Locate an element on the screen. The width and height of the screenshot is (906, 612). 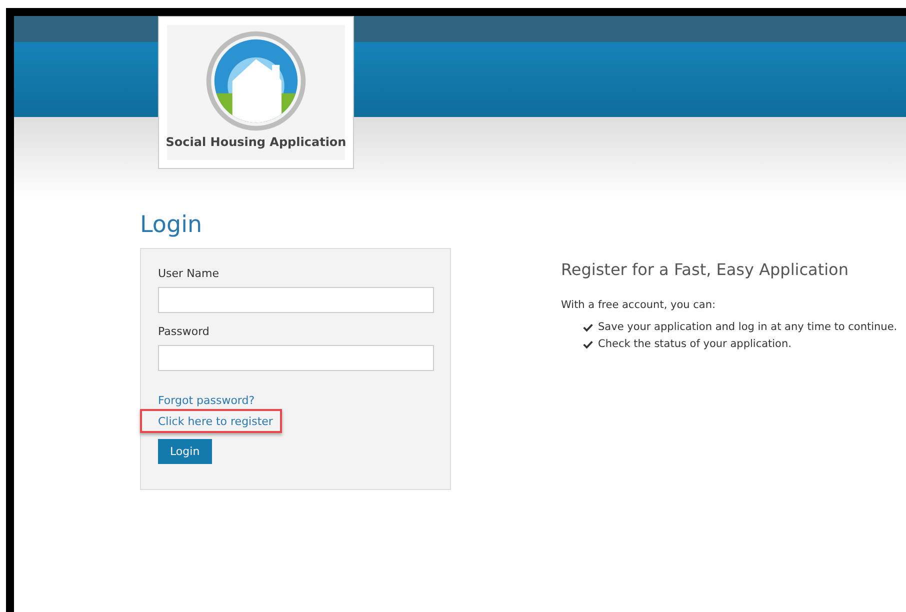
intro-text: With a free account, you can: is located at coordinates (639, 305).